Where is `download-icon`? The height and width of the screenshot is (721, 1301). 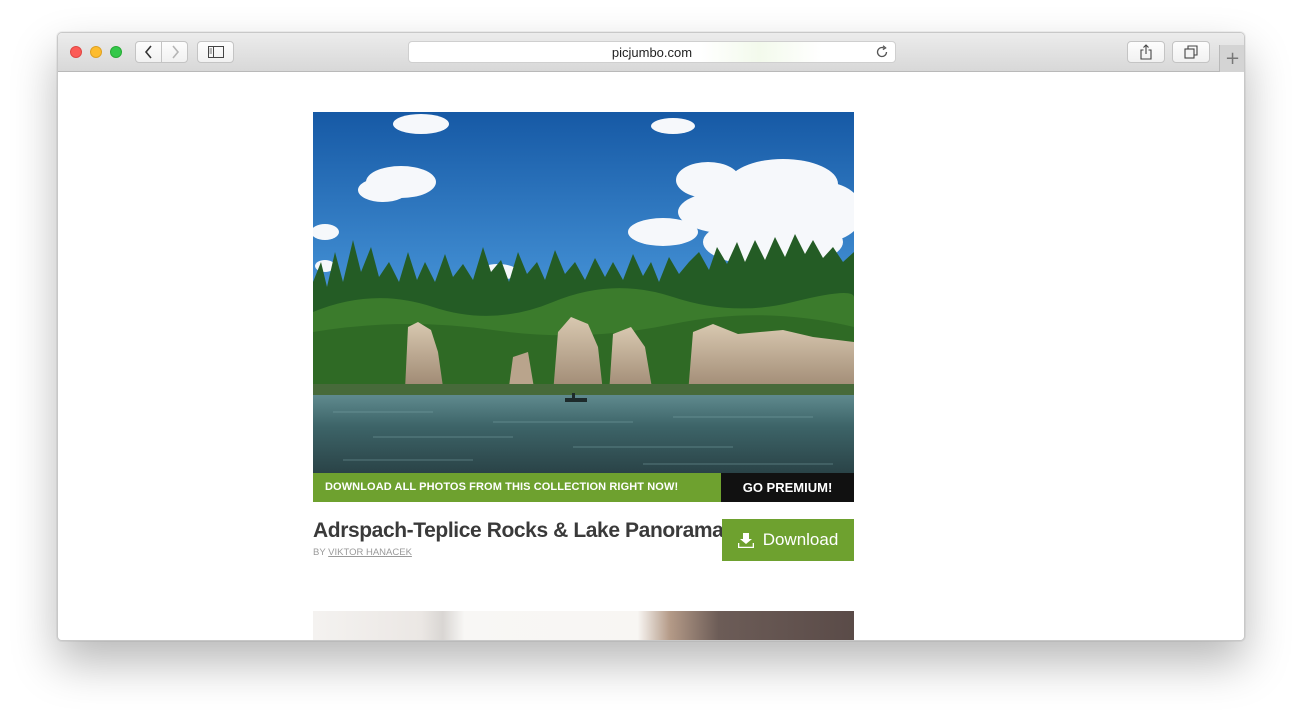
download-icon is located at coordinates (745, 540).